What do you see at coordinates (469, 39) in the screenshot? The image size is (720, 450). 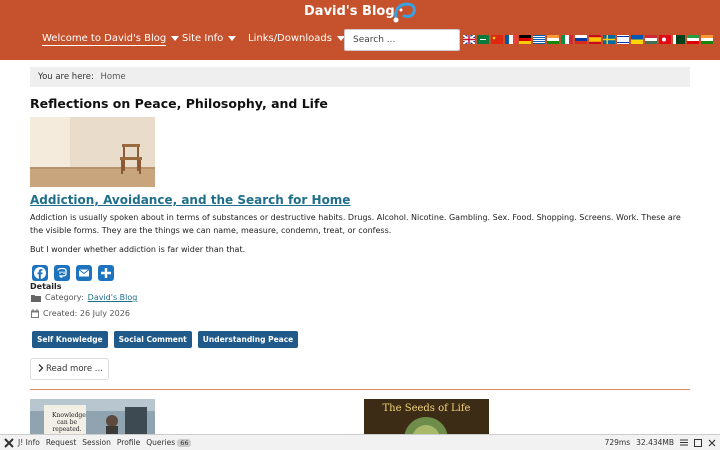 I see `uk-flag-icon` at bounding box center [469, 39].